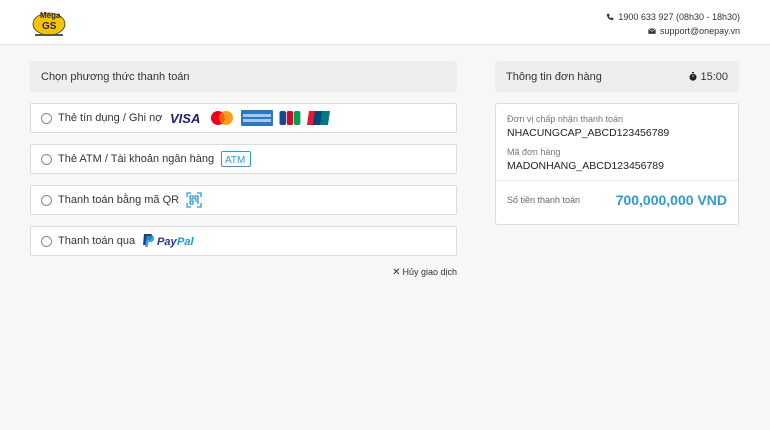  I want to click on jcb-icon, so click(290, 118).